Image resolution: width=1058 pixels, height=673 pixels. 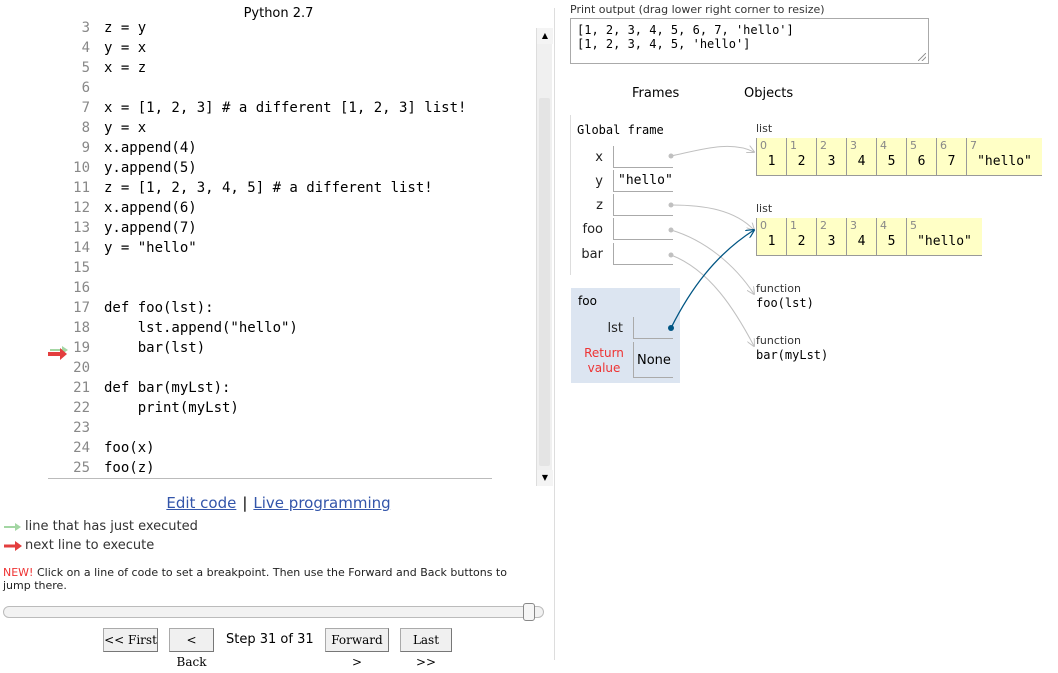 I want to click on foo-frame: foo lst Return value None, so click(x=625, y=335).